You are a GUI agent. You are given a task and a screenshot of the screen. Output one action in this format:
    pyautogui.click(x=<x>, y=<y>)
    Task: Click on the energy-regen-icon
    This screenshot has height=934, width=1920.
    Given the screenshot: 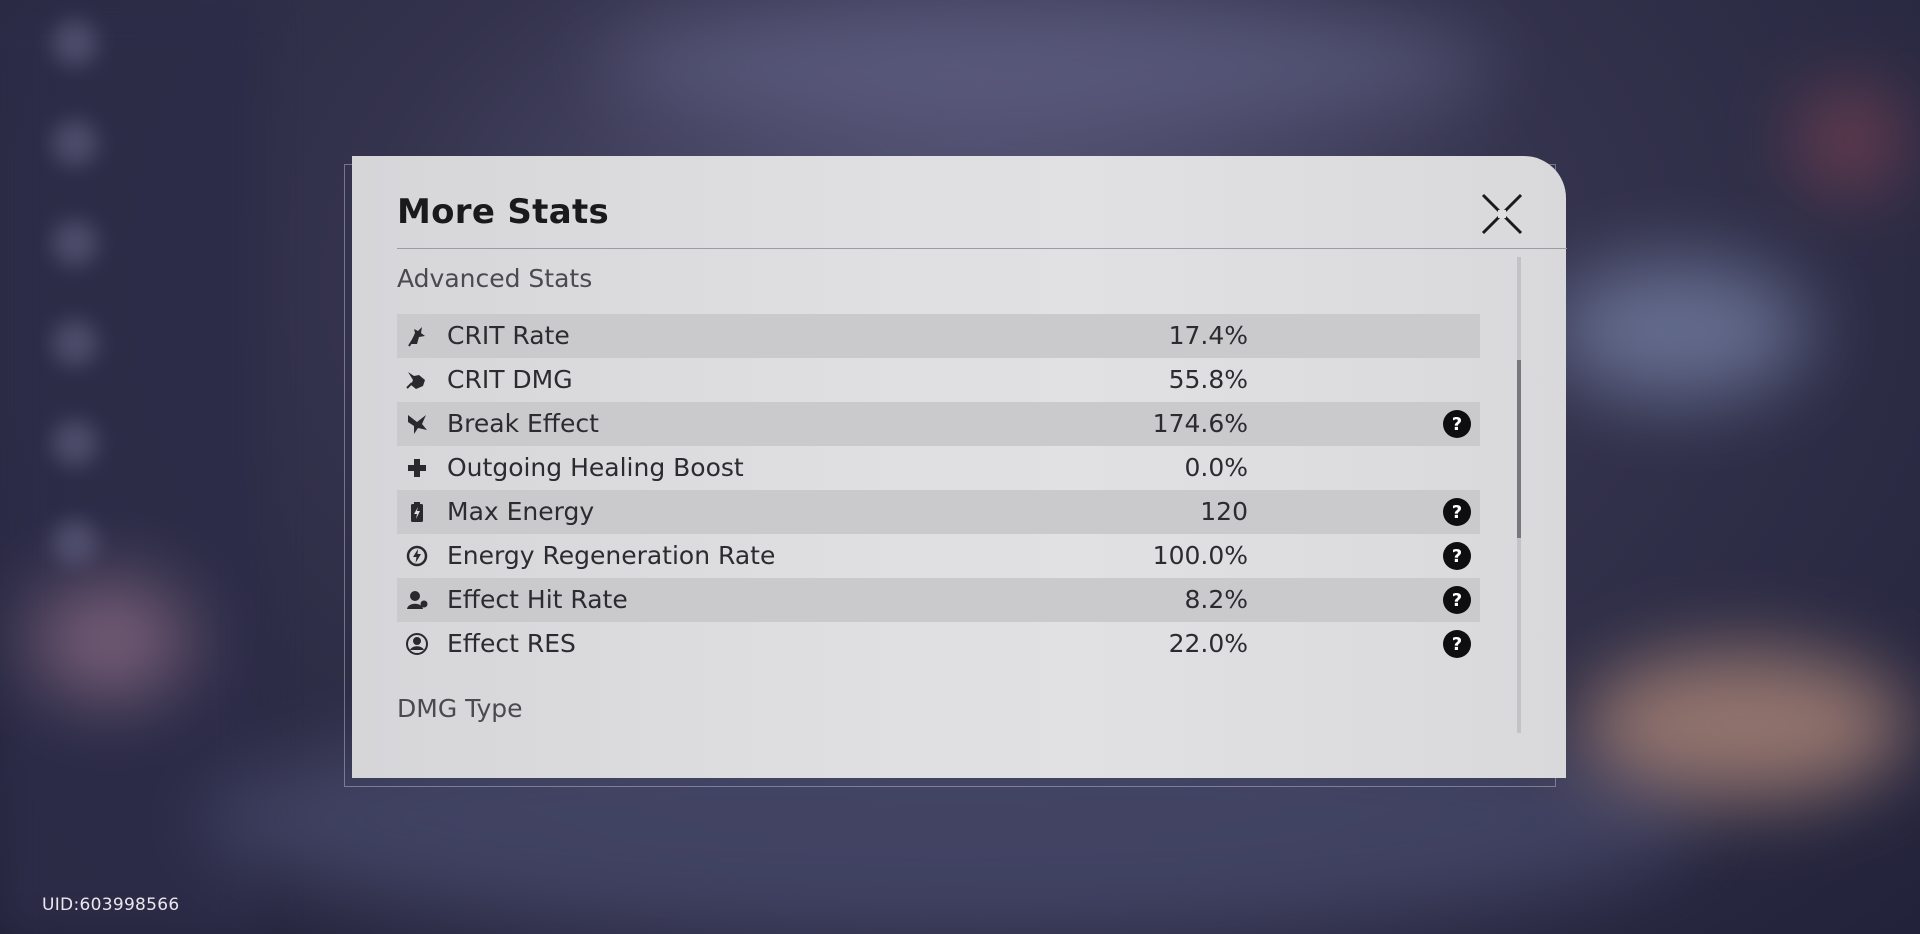 What is the action you would take?
    pyautogui.click(x=417, y=556)
    